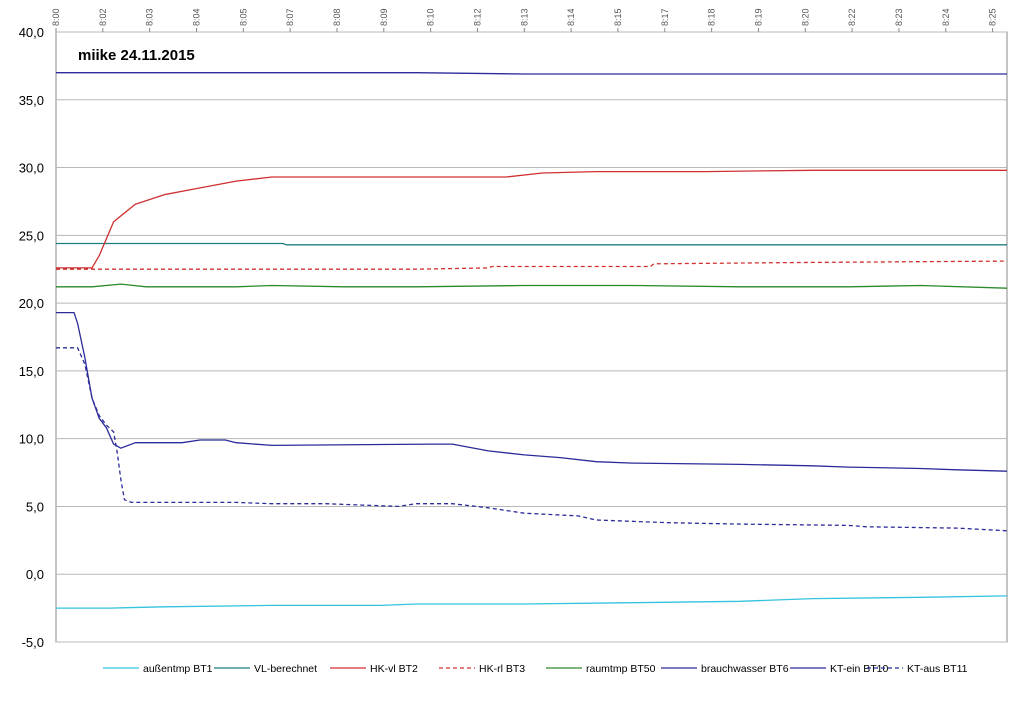 This screenshot has height=702, width=1024. I want to click on x-tick-label: 8:09, so click(384, 17).